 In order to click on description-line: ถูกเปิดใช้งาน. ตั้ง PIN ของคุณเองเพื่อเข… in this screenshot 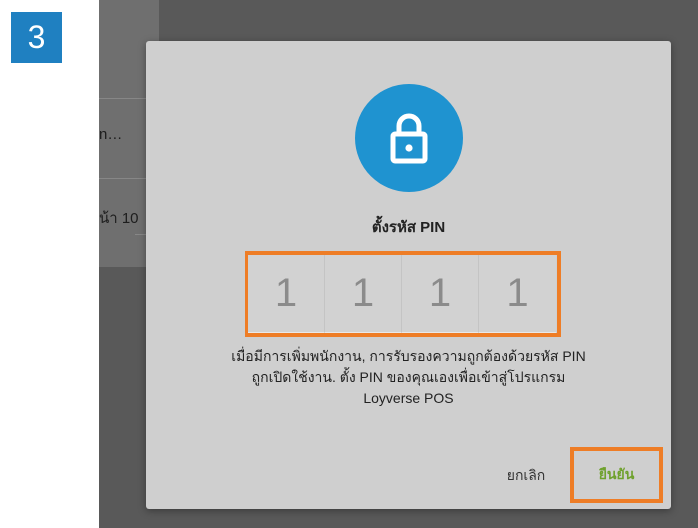, I will do `click(408, 377)`.